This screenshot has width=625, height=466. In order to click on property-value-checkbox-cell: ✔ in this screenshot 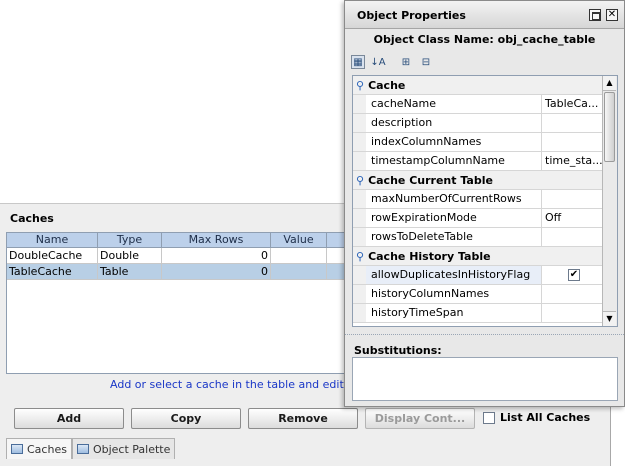, I will do `click(573, 275)`.